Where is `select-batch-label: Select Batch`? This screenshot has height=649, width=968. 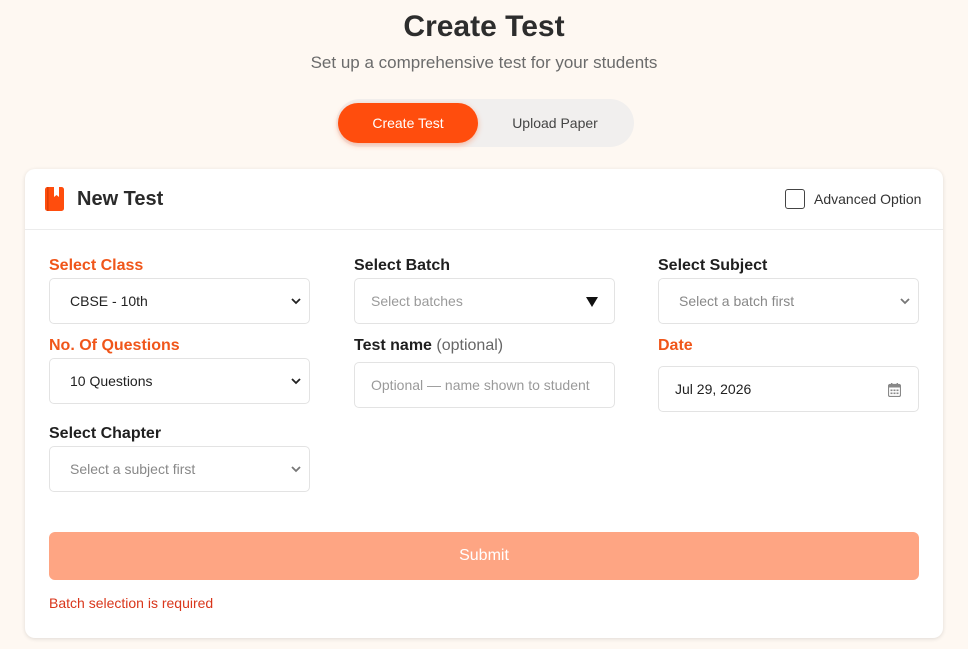 select-batch-label: Select Batch is located at coordinates (402, 265).